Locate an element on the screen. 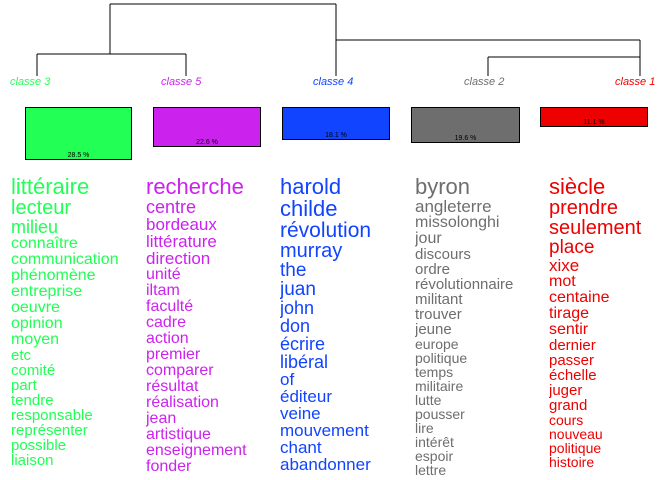  dendrogram-root-link is located at coordinates (223, 28).